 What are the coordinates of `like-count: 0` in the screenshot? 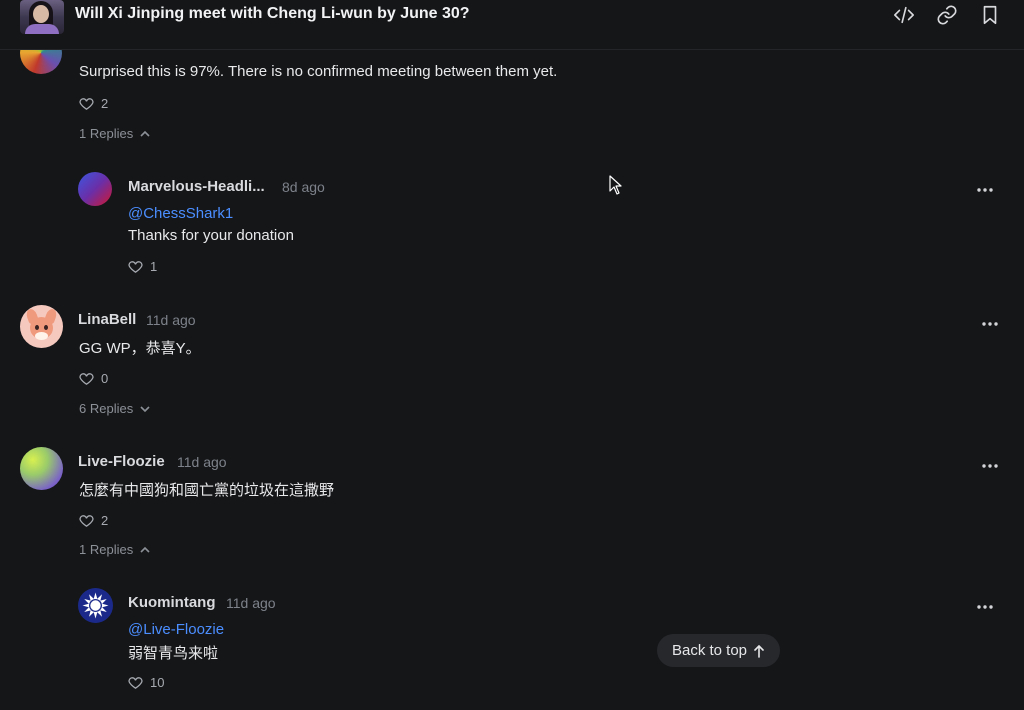 It's located at (105, 378).